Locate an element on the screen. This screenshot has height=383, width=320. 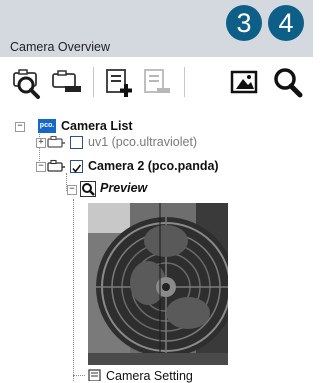
camera-uv1-label: uv1 (pco.ultraviolet) is located at coordinates (142, 142).